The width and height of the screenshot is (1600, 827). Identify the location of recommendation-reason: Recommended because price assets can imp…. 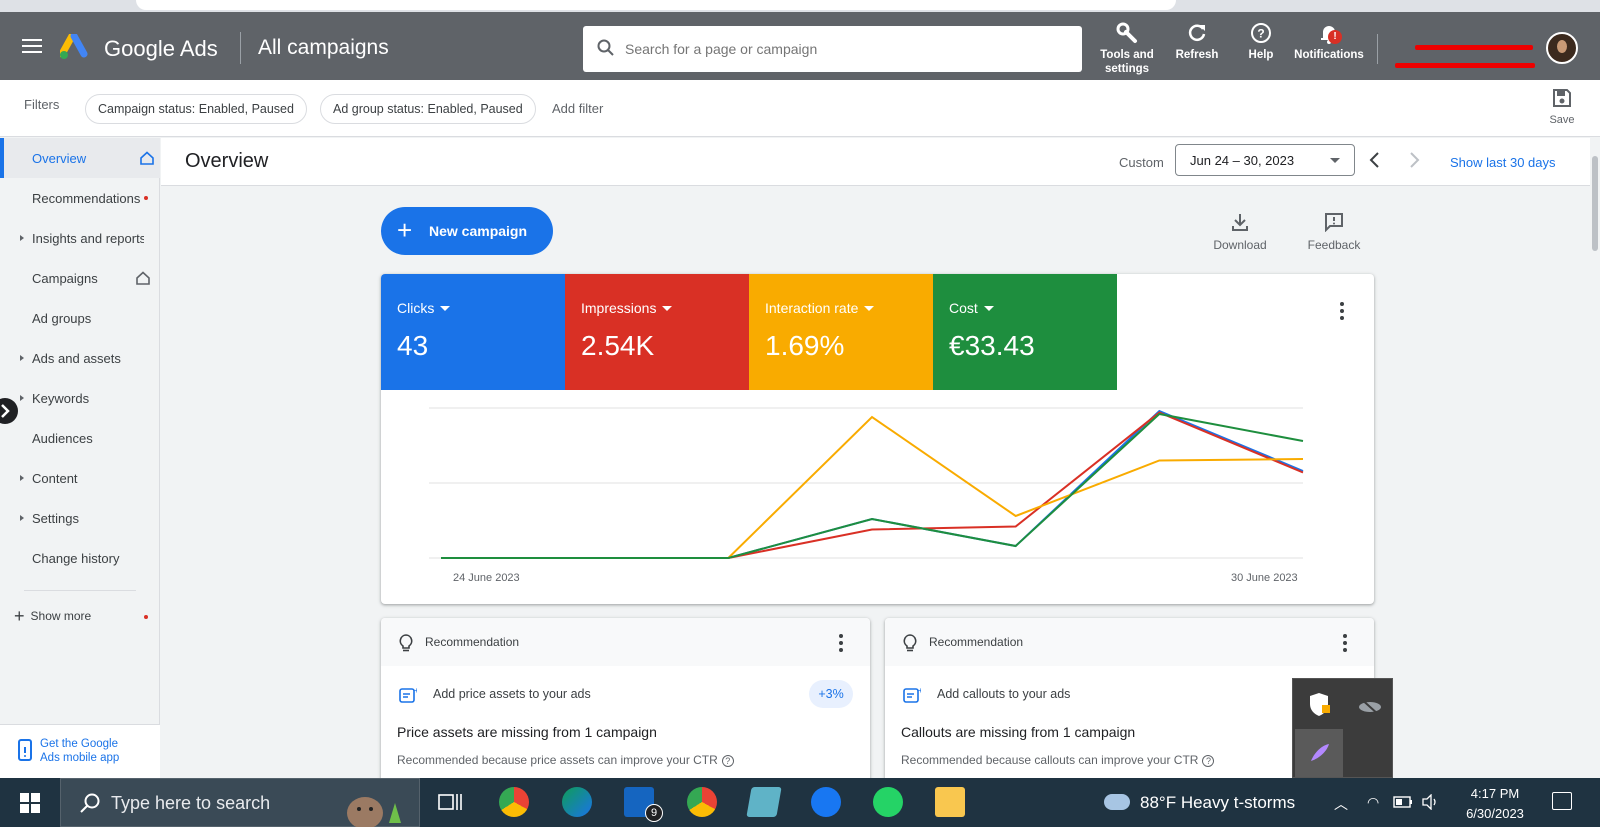
(565, 760).